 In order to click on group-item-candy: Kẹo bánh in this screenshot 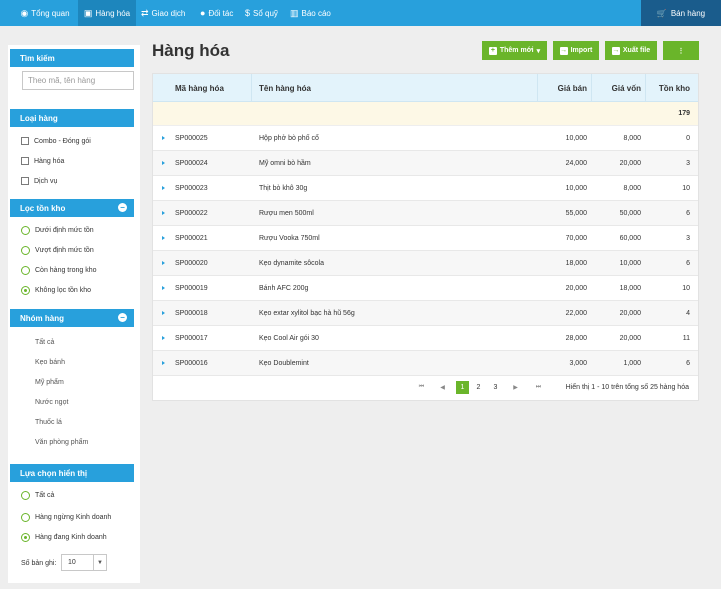, I will do `click(50, 362)`.